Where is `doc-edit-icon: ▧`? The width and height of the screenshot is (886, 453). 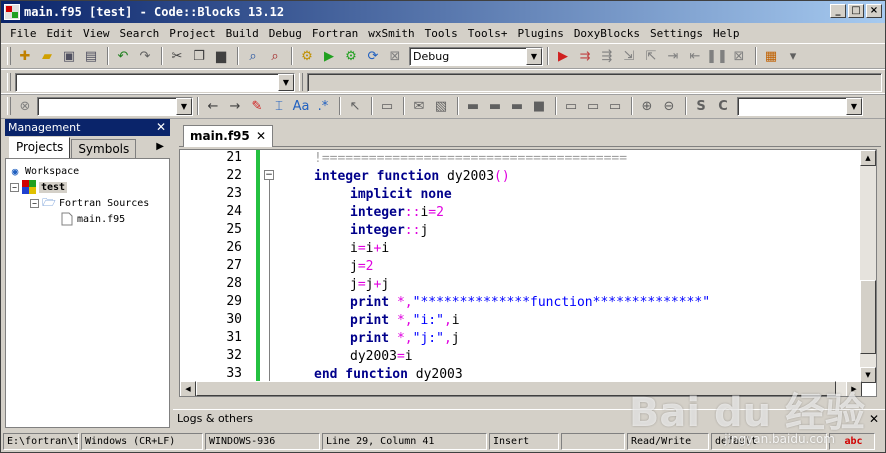 doc-edit-icon: ▧ is located at coordinates (441, 106).